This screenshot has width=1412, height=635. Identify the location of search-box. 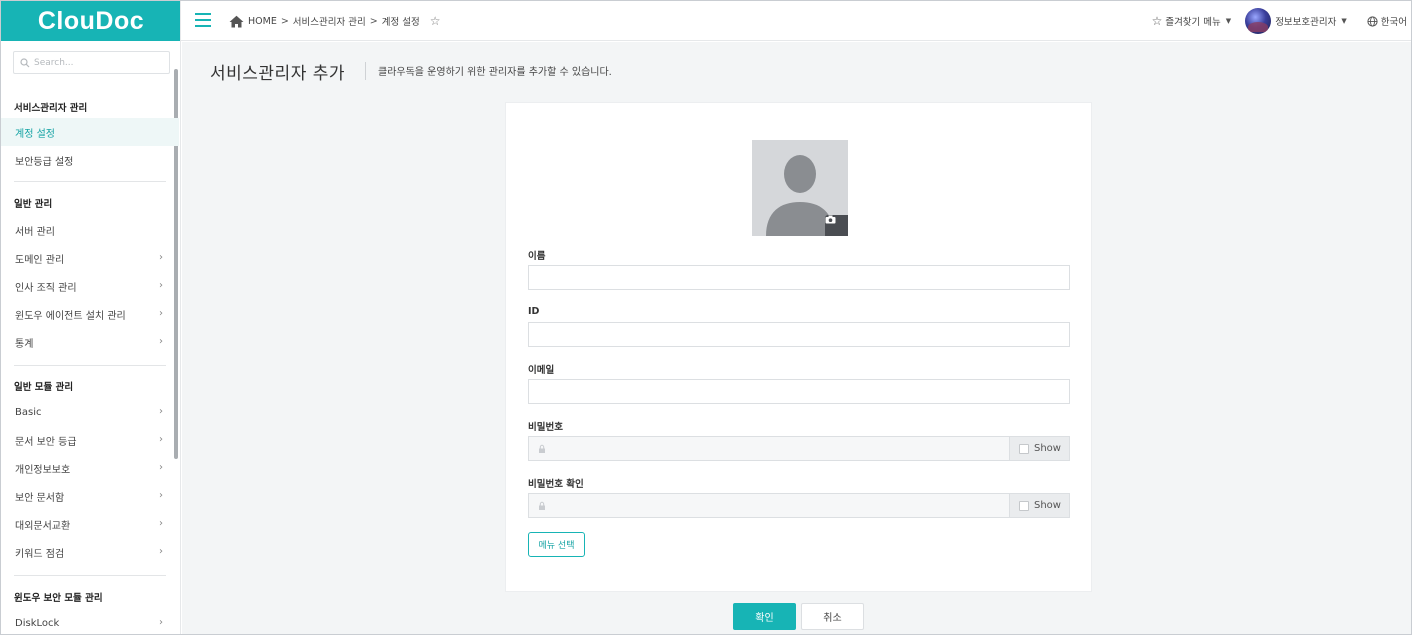
(91, 62).